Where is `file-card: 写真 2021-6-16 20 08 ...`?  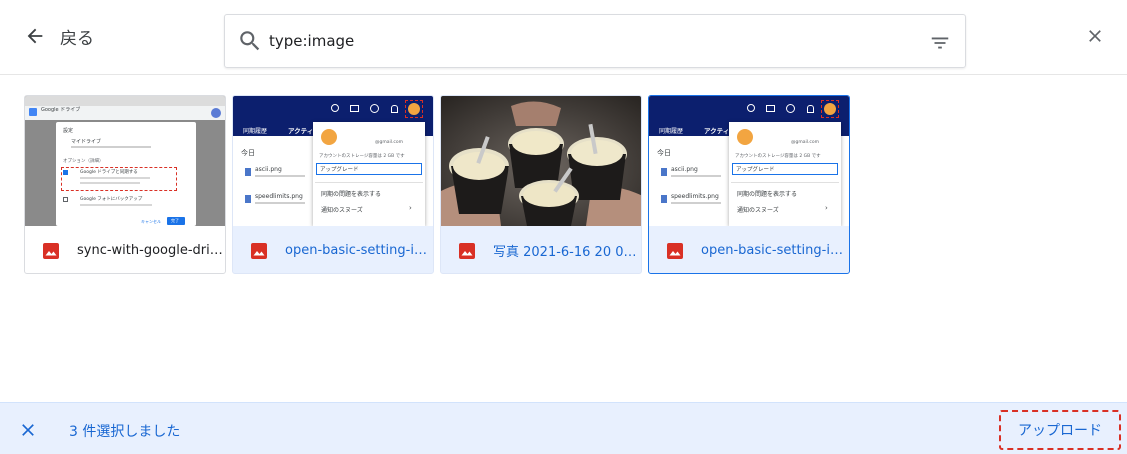
file-card: 写真 2021-6-16 20 08 ... is located at coordinates (541, 184).